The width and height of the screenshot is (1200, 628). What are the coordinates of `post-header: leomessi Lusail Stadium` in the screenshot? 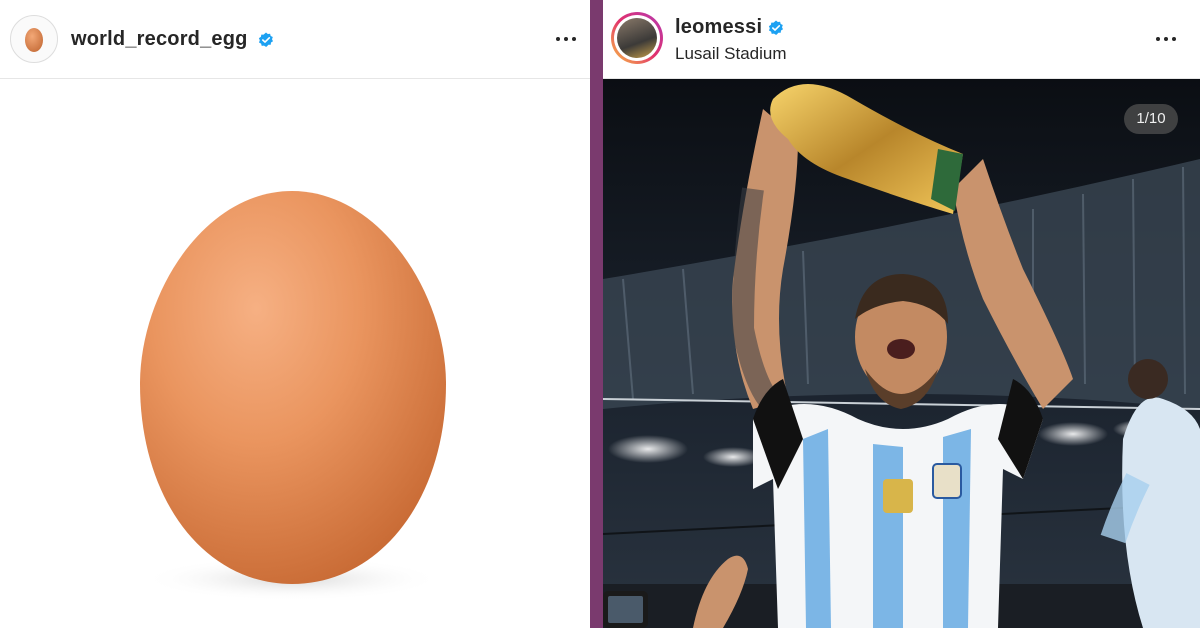 It's located at (901, 39).